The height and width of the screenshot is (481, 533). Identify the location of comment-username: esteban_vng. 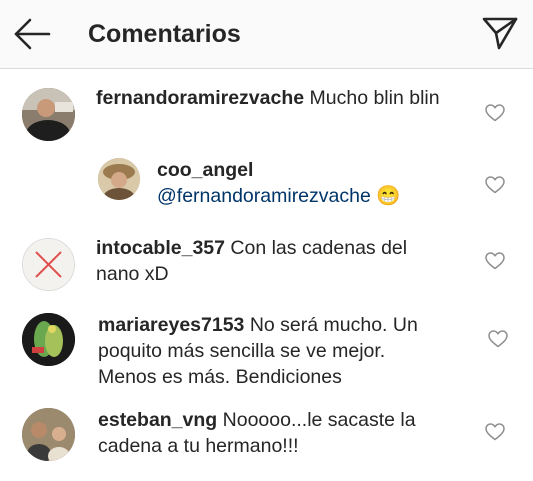
(157, 420).